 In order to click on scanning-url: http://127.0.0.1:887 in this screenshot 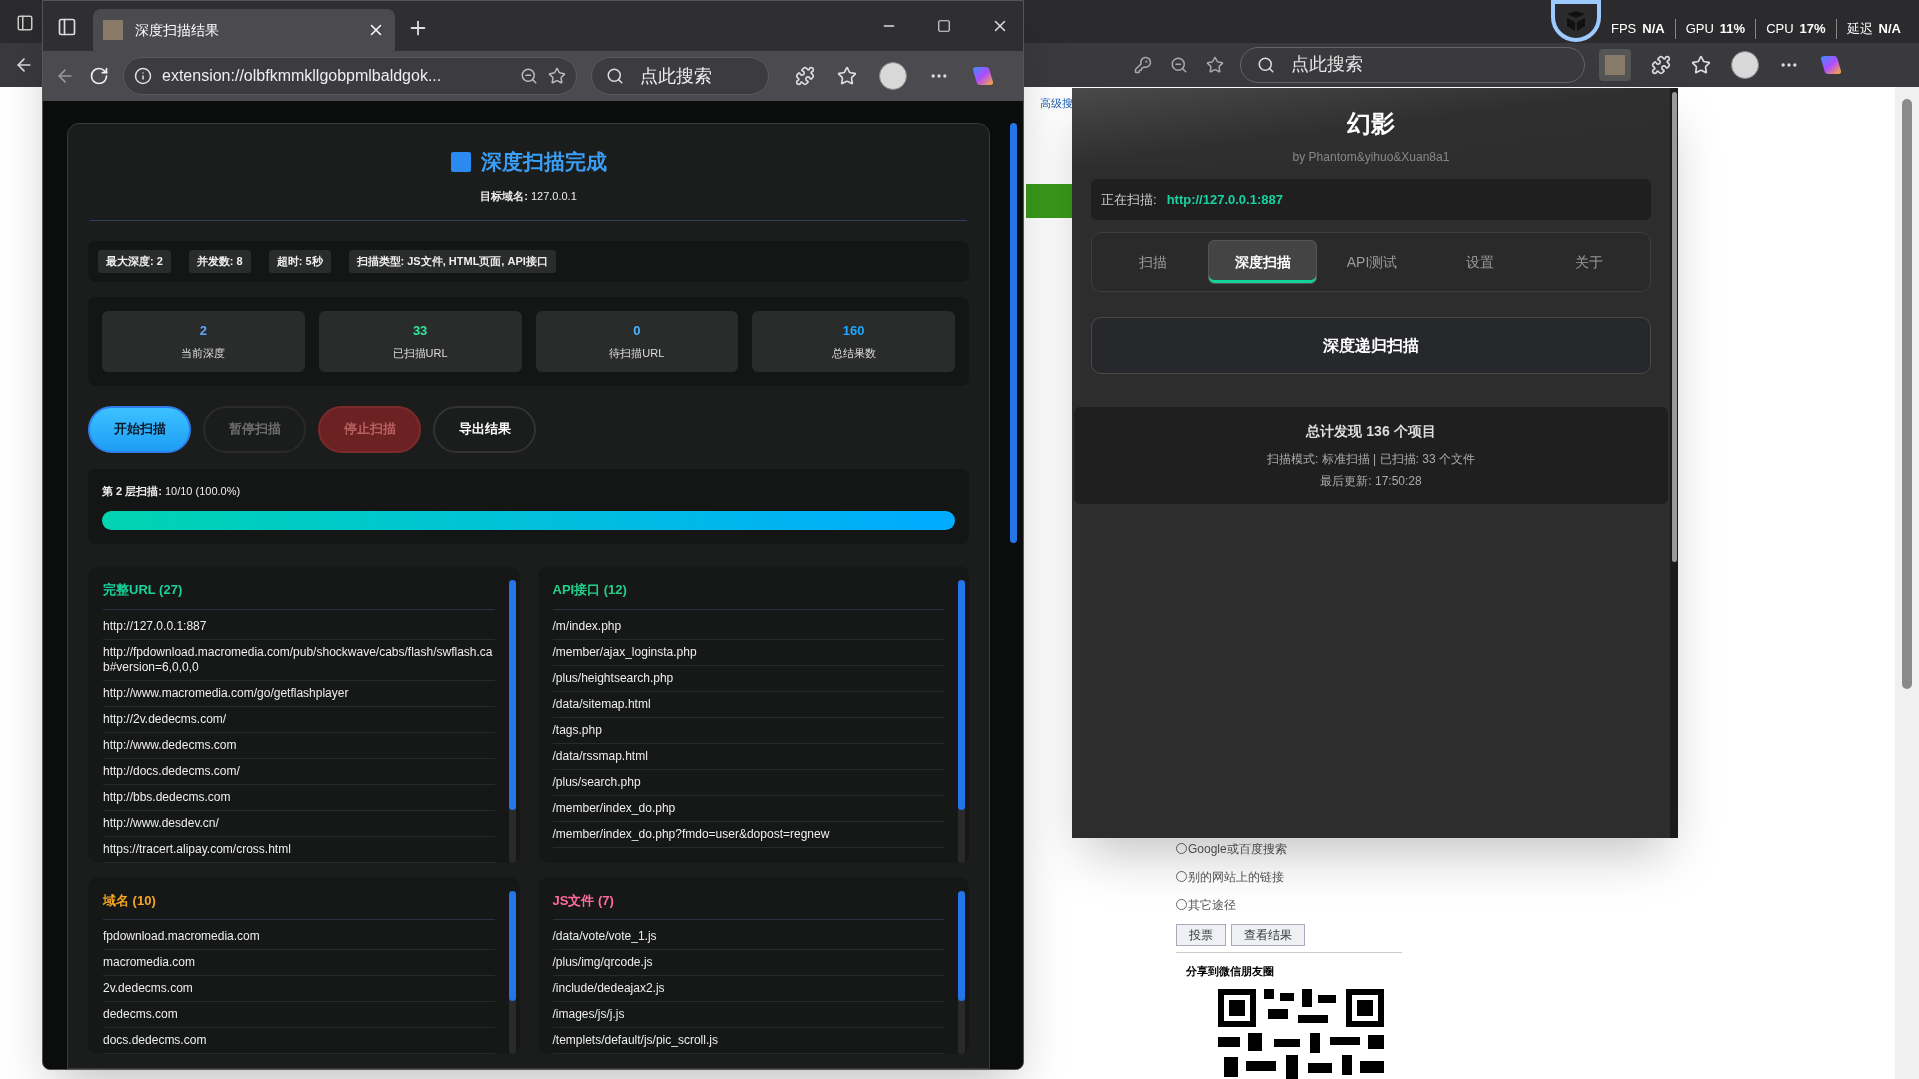, I will do `click(1224, 199)`.